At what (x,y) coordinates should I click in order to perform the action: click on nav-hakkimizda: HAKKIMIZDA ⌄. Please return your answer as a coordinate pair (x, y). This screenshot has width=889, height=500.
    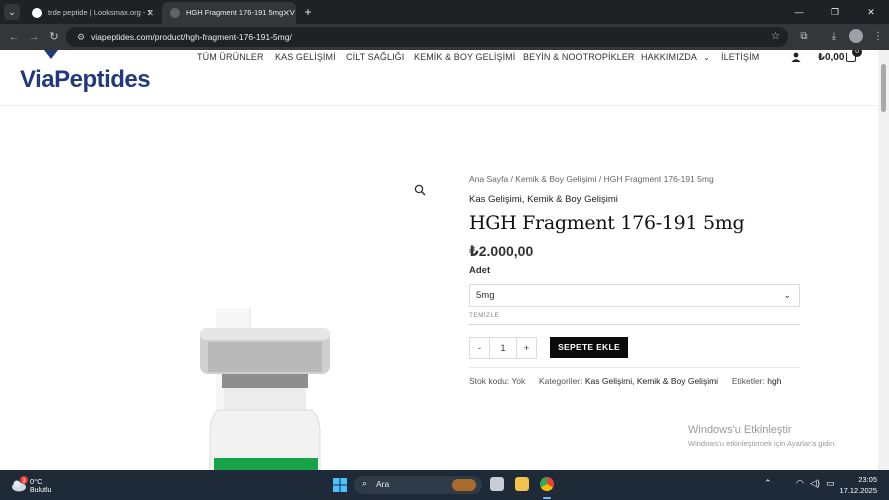
    Looking at the image, I should click on (675, 57).